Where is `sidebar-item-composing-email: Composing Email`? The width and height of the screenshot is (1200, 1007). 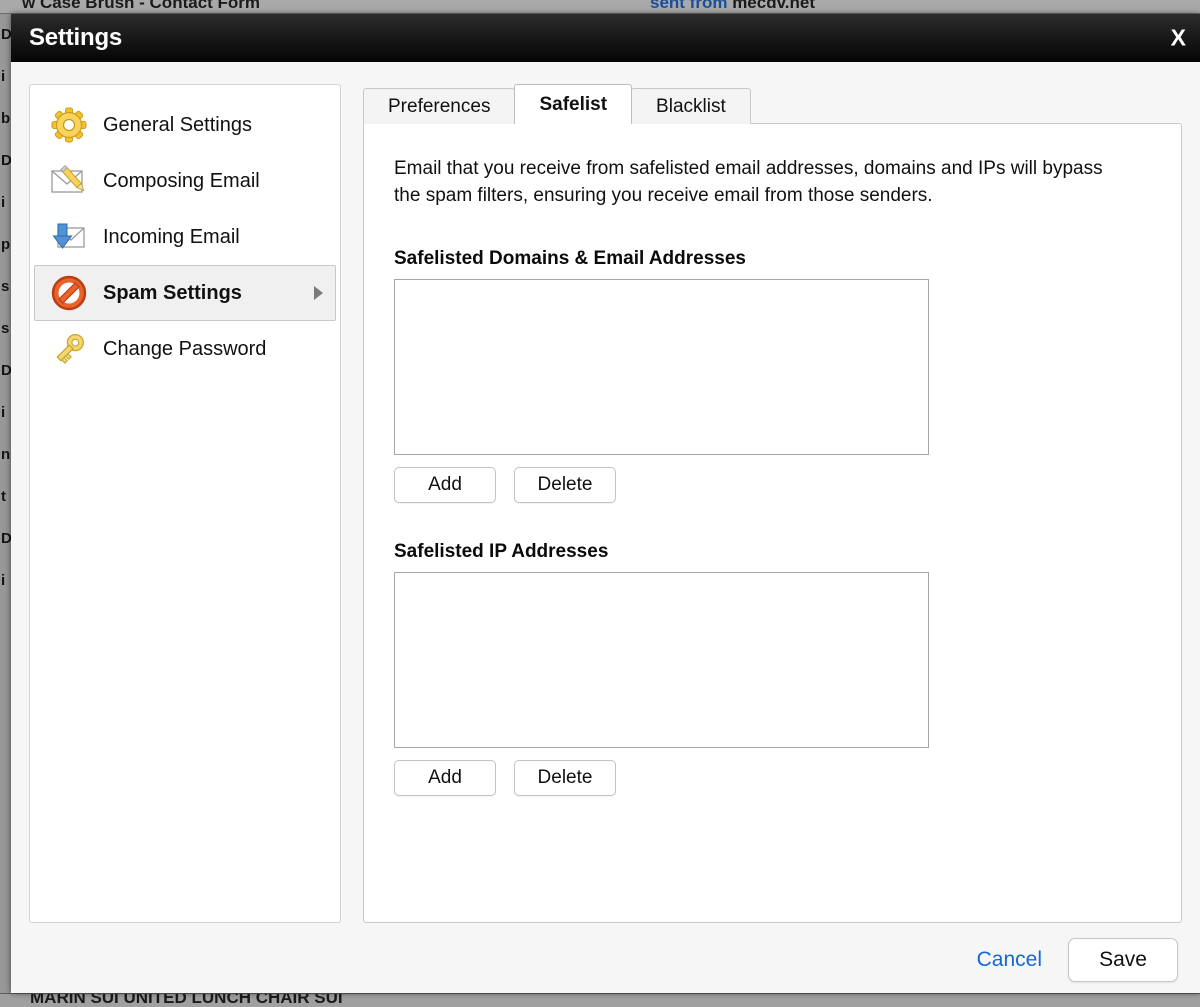 sidebar-item-composing-email: Composing Email is located at coordinates (185, 181).